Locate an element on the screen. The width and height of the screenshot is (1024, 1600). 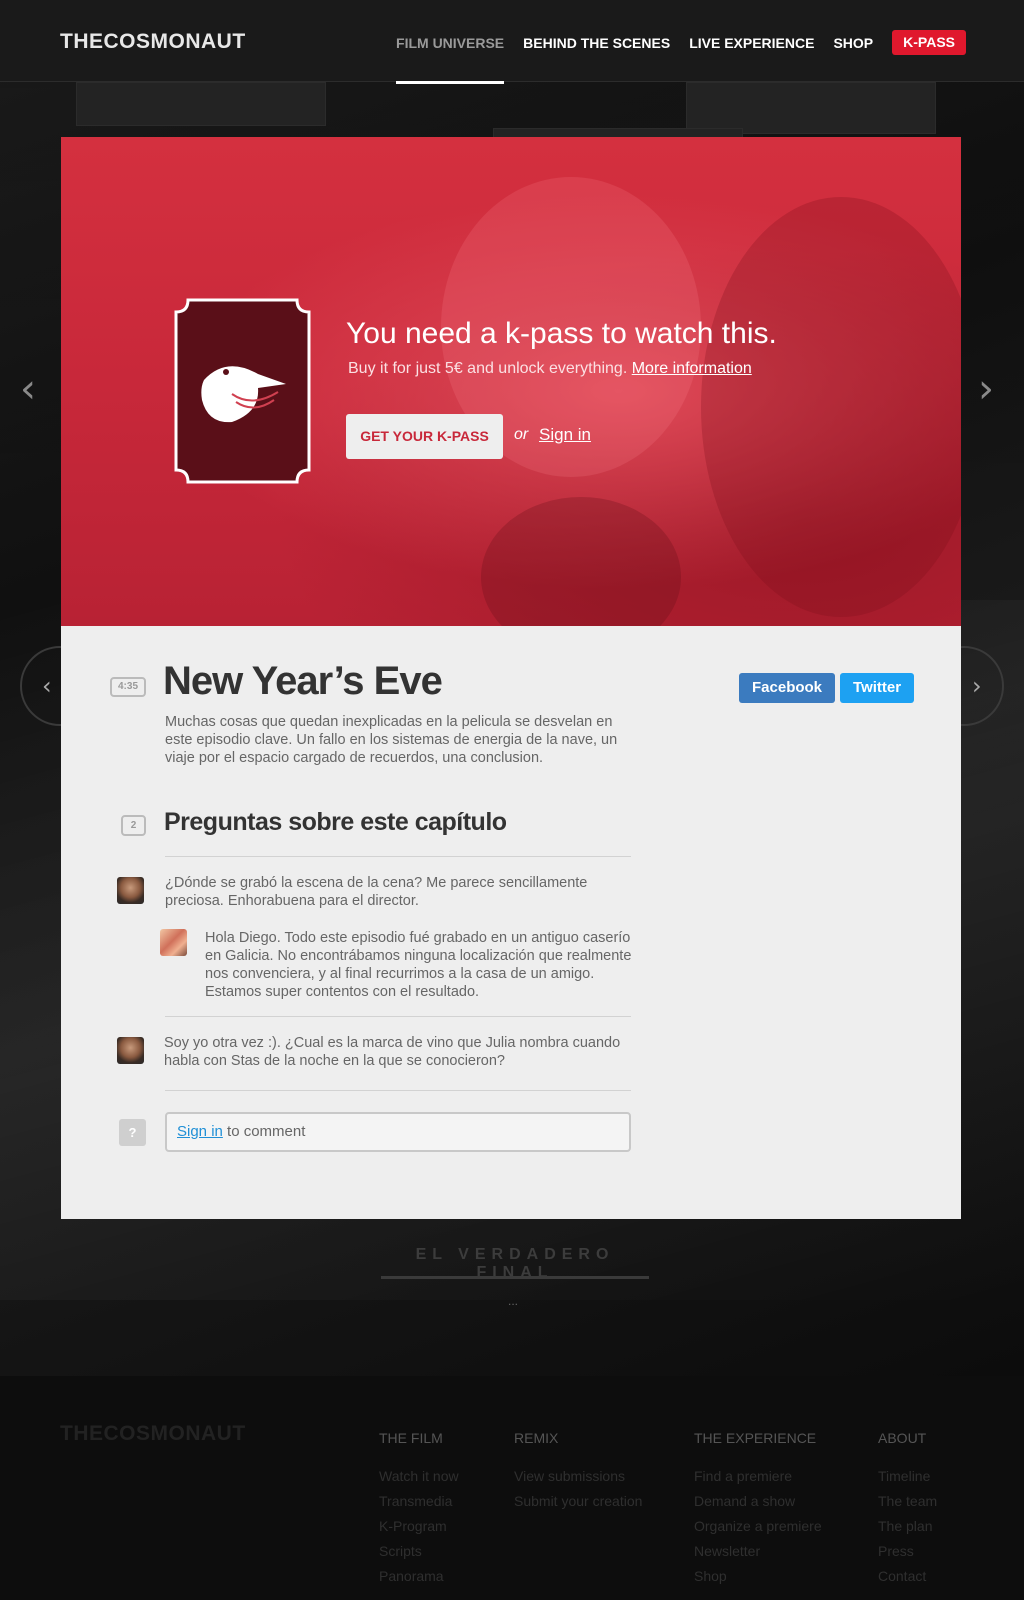
nav-kpass-button: K-PASS is located at coordinates (929, 42).